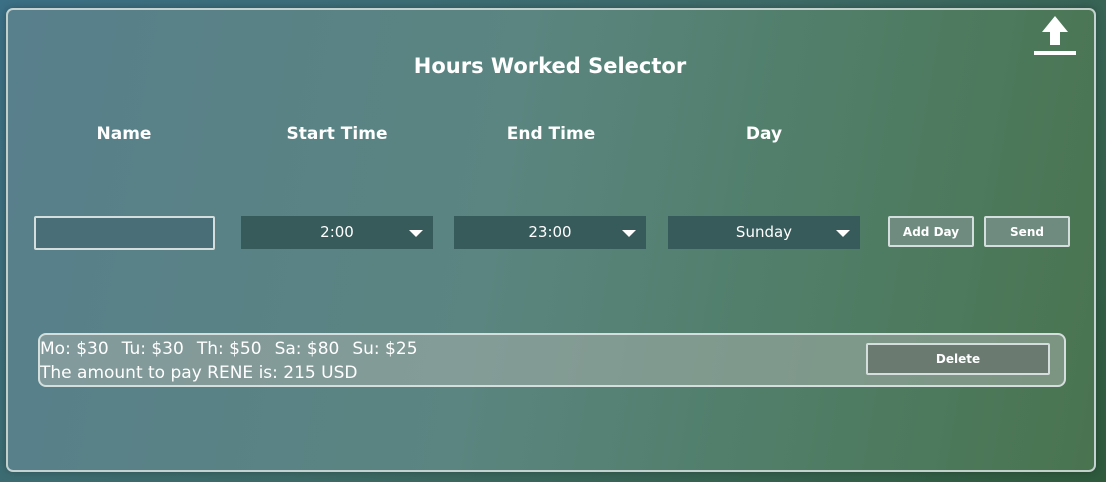 This screenshot has width=1106, height=482. I want to click on day-amount-sa: Sa: $80, so click(307, 349).